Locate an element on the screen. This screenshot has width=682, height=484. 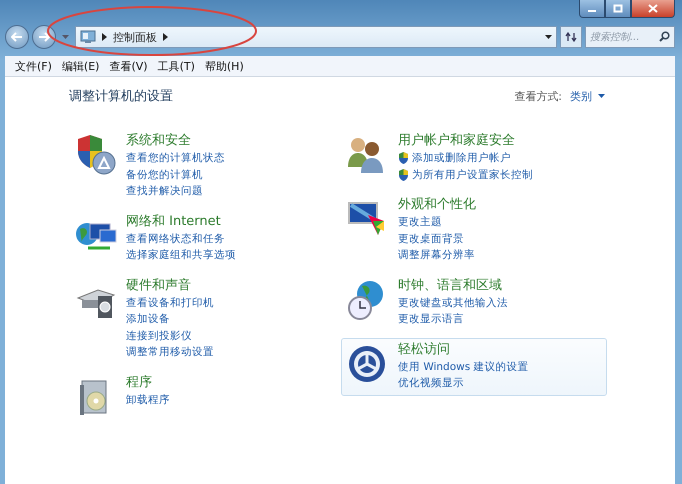
task-link: 查找并解决问题 is located at coordinates (164, 191).